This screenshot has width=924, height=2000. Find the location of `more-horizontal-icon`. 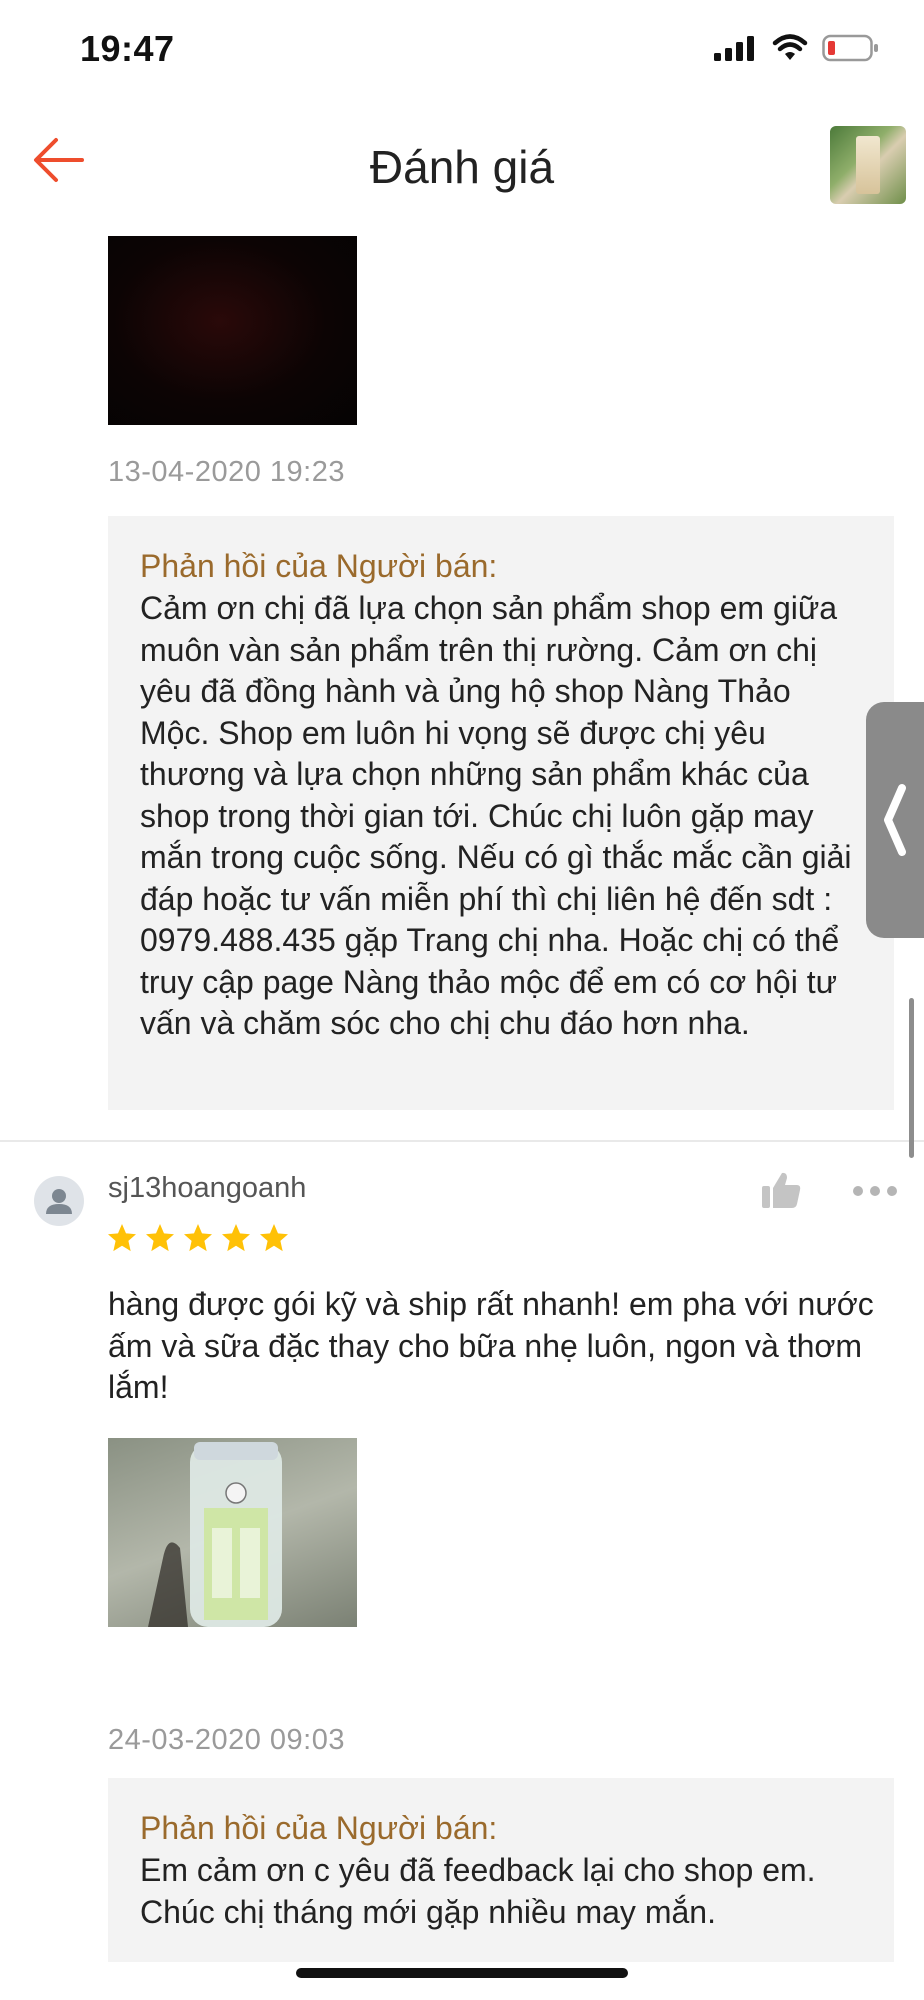

more-horizontal-icon is located at coordinates (875, 1191).